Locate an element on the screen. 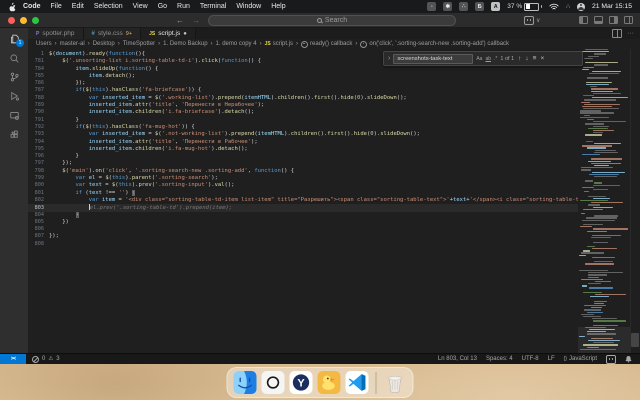 The height and width of the screenshot is (400, 640). wifi-icon is located at coordinates (554, 7).